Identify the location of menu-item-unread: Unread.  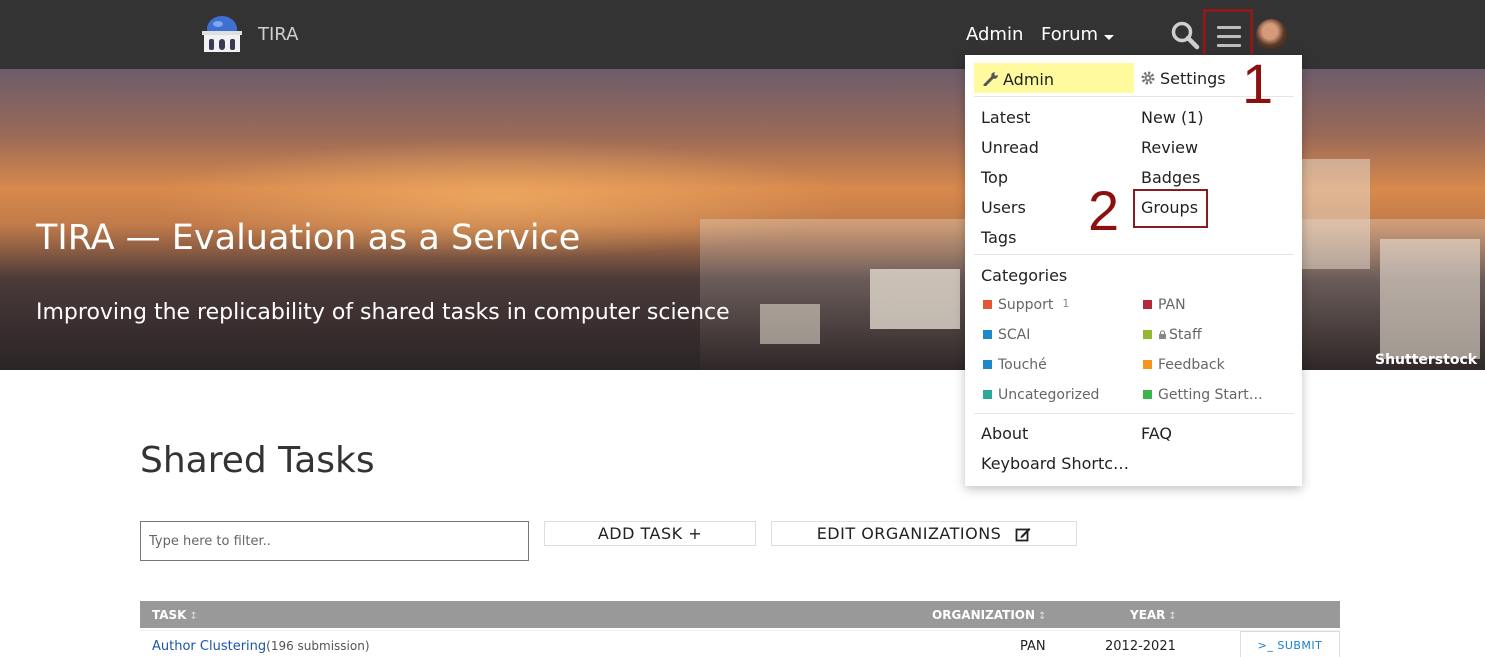
(1010, 147).